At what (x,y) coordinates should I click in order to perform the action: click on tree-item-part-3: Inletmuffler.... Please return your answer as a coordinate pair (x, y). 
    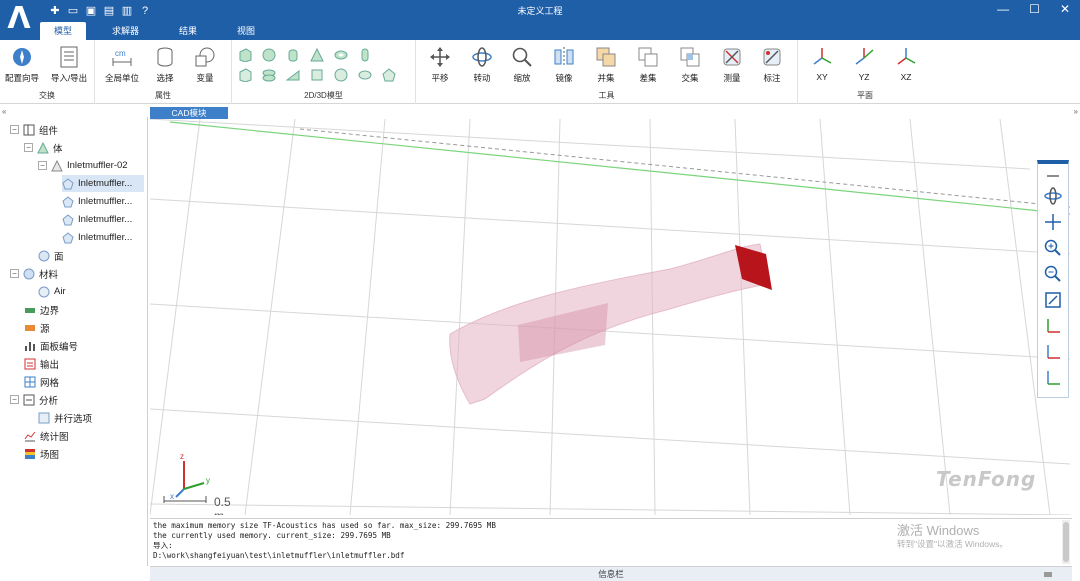
    Looking at the image, I should click on (97, 219).